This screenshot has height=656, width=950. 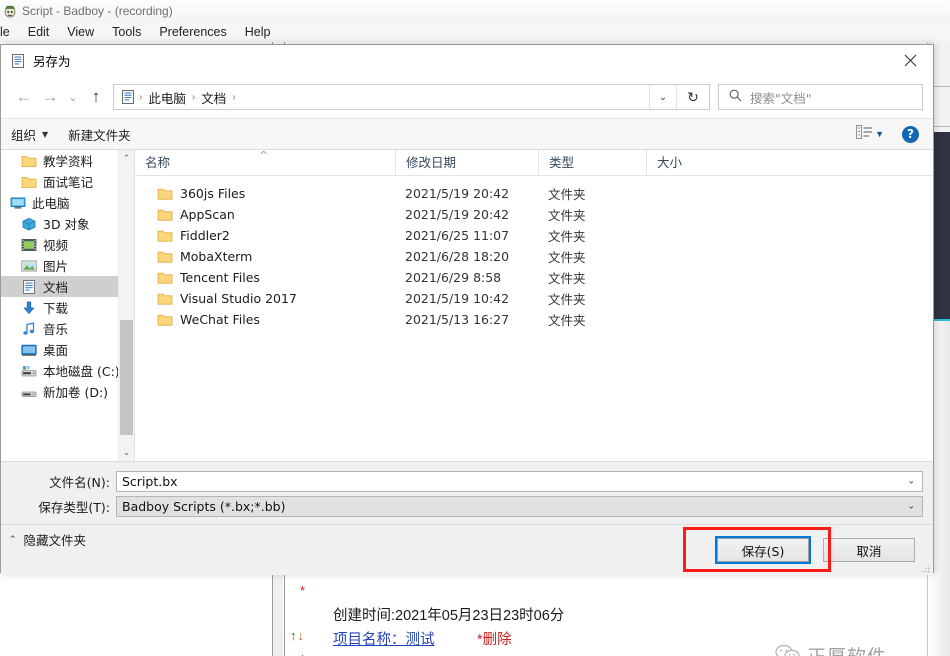 What do you see at coordinates (534, 319) in the screenshot?
I see `table-row: WeChat Files 2021/5/13 16:27 文件夹` at bounding box center [534, 319].